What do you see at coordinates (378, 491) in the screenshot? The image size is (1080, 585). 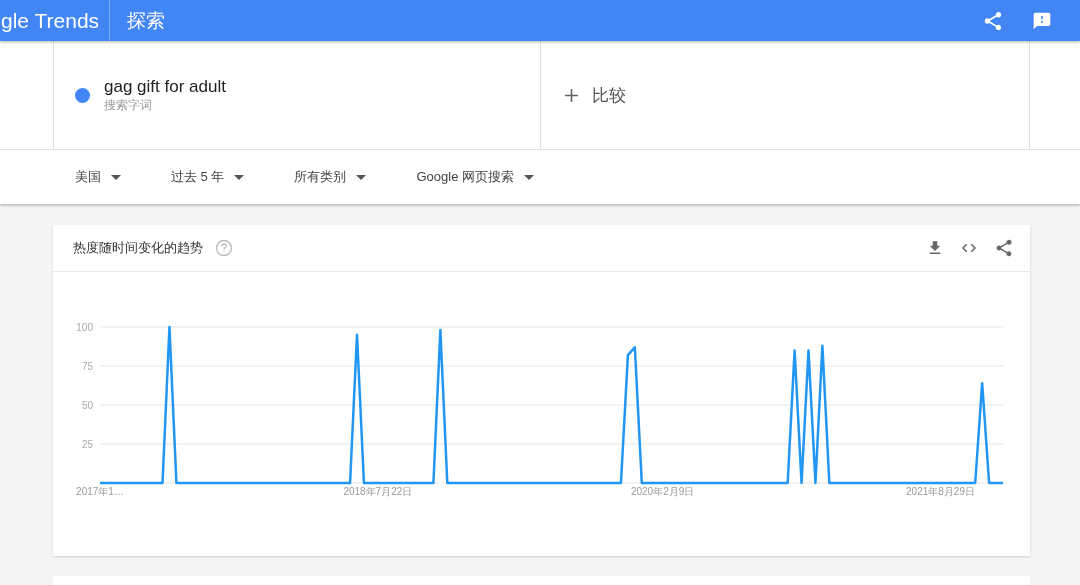 I see `axis-label: 2018年7月22日` at bounding box center [378, 491].